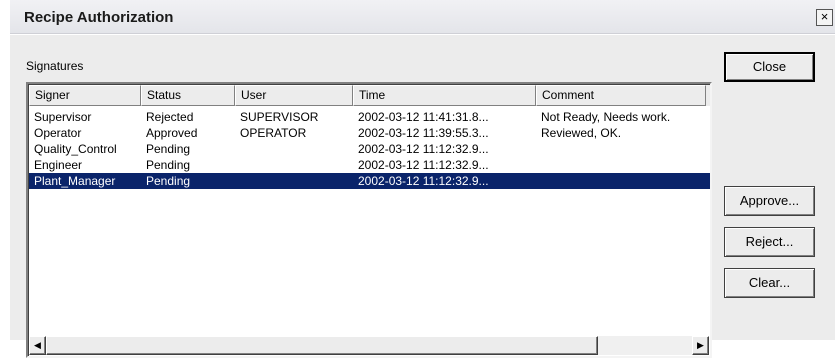  I want to click on cell-user: OPERATOR, so click(273, 133).